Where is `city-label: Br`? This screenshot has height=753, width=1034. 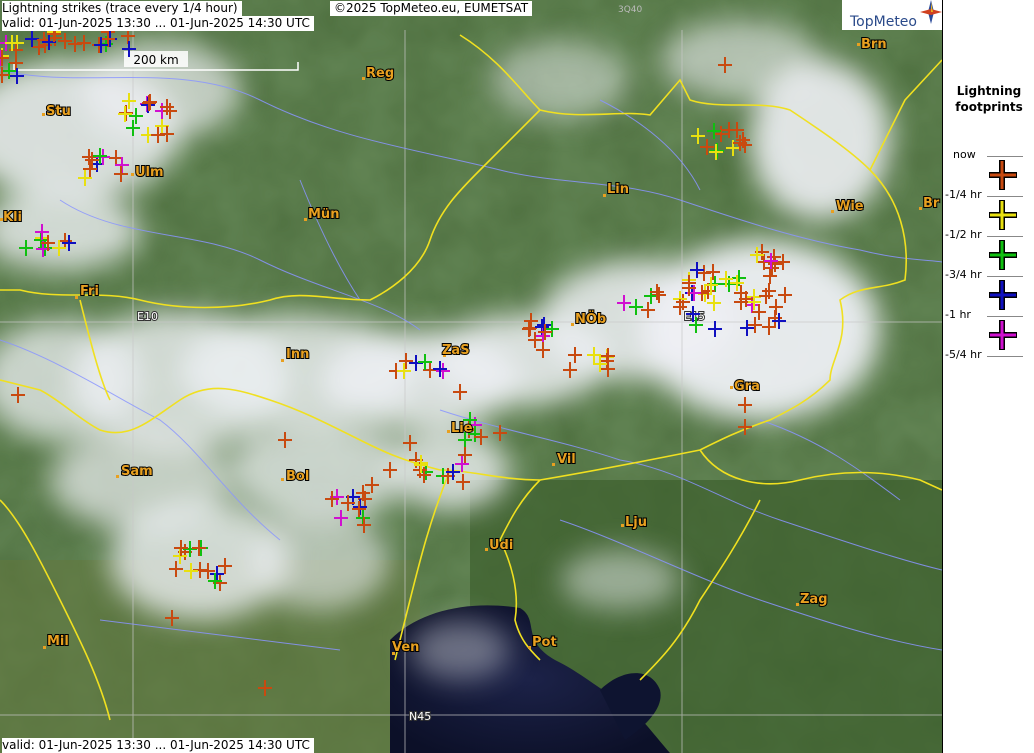 city-label: Br is located at coordinates (931, 203).